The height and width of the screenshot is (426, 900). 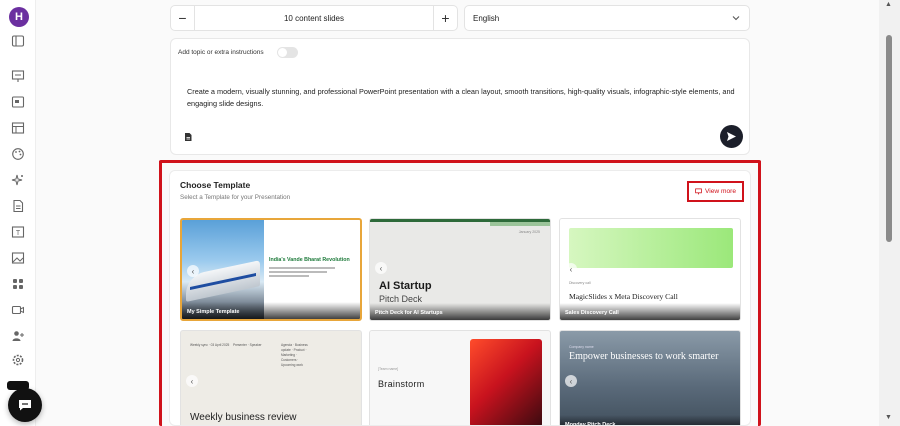 What do you see at coordinates (18, 180) in the screenshot?
I see `sparkle-icon` at bounding box center [18, 180].